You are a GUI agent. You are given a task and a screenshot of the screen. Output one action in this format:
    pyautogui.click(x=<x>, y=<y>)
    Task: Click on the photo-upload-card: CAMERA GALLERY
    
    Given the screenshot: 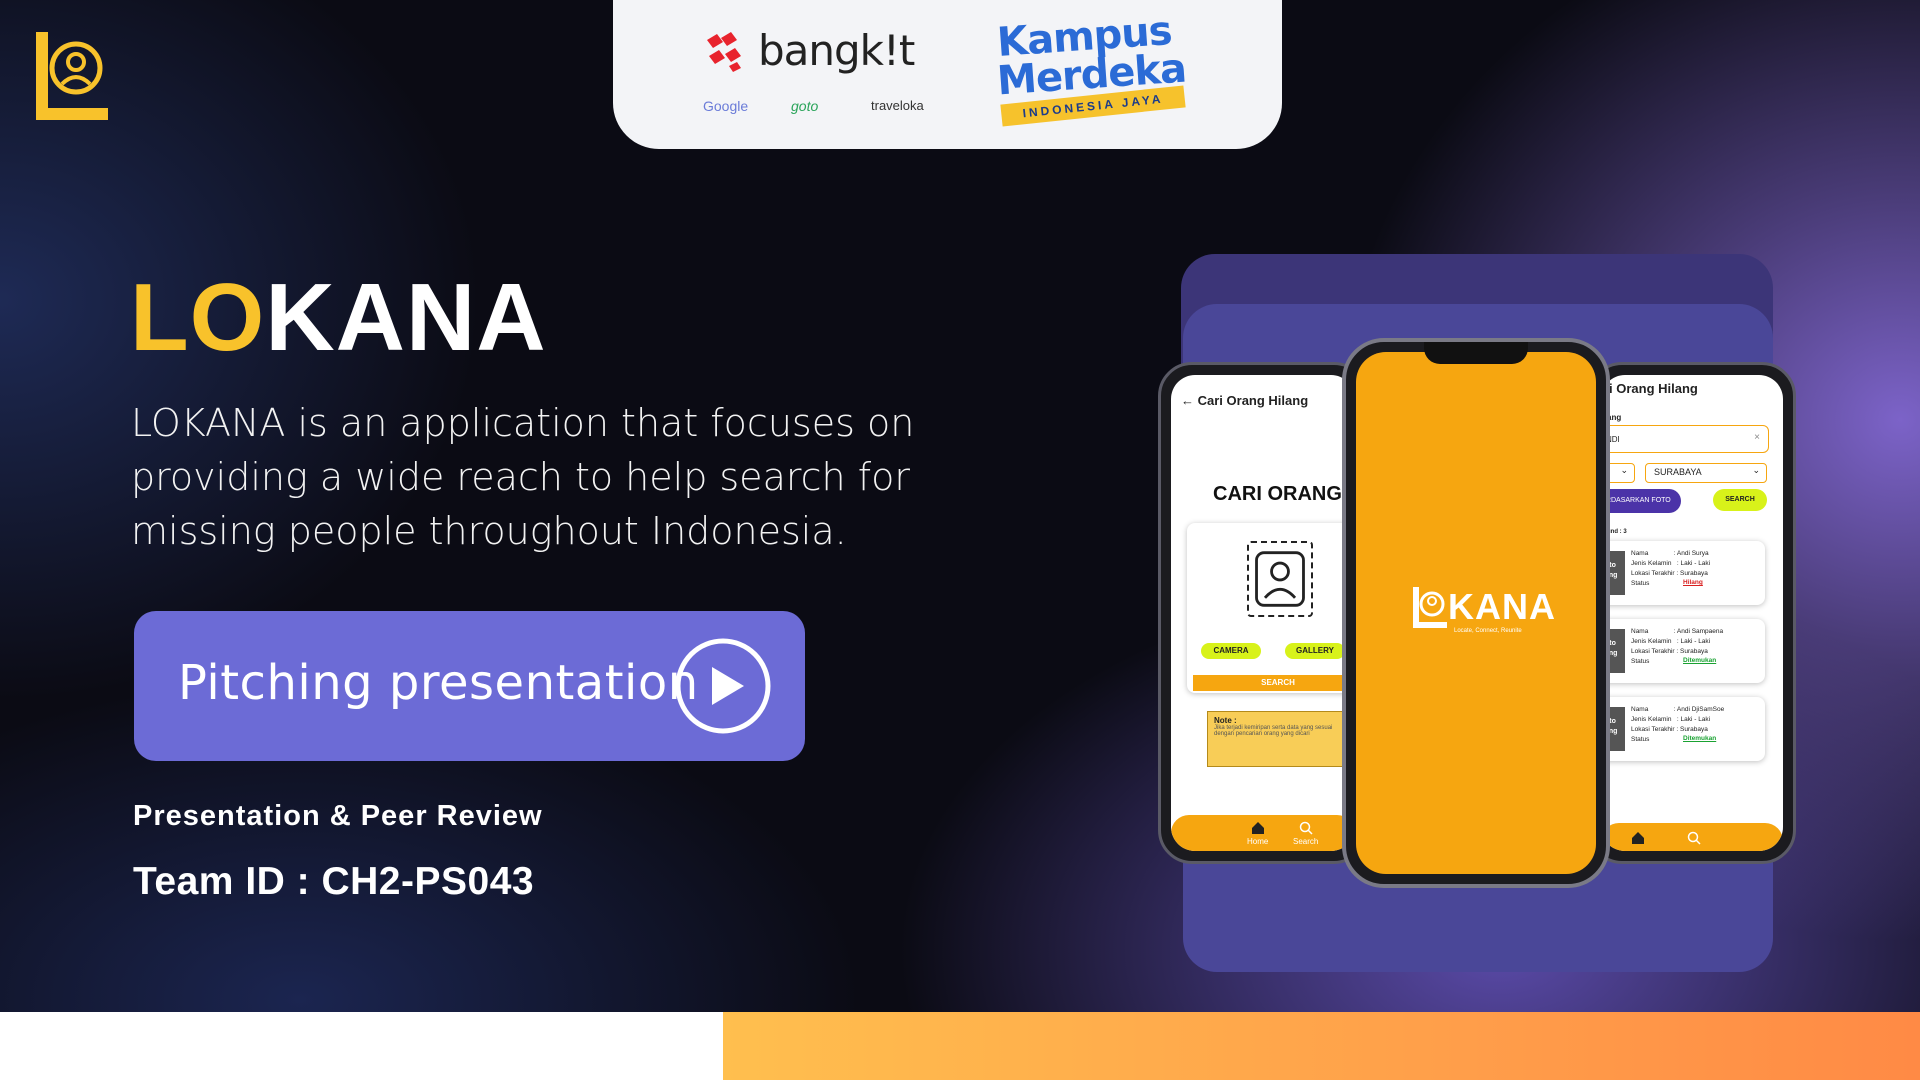 What is the action you would take?
    pyautogui.click(x=1271, y=608)
    